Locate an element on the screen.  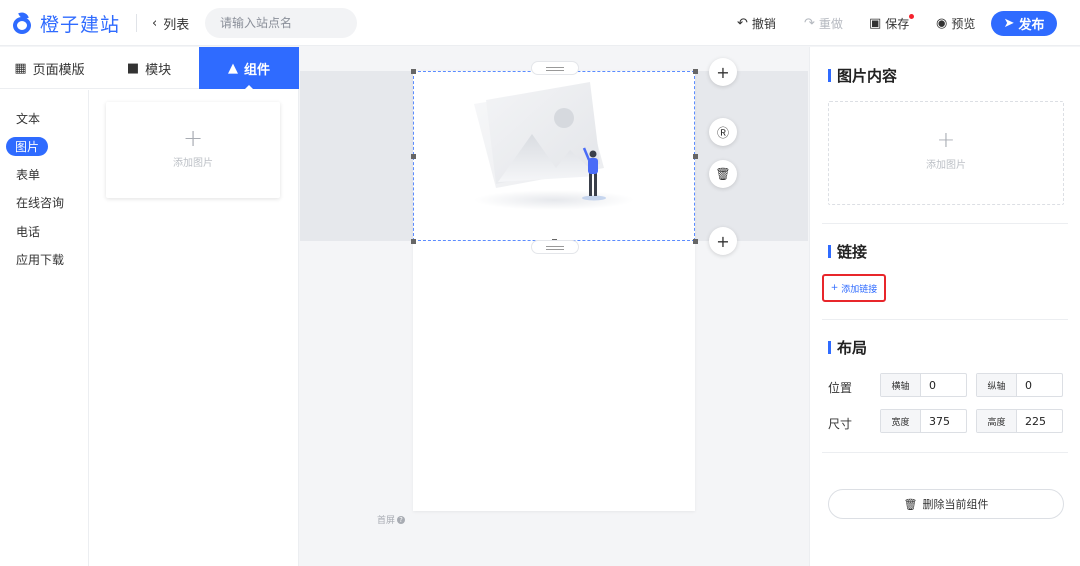
x-axis-value: 0 is located at coordinates (943, 385).